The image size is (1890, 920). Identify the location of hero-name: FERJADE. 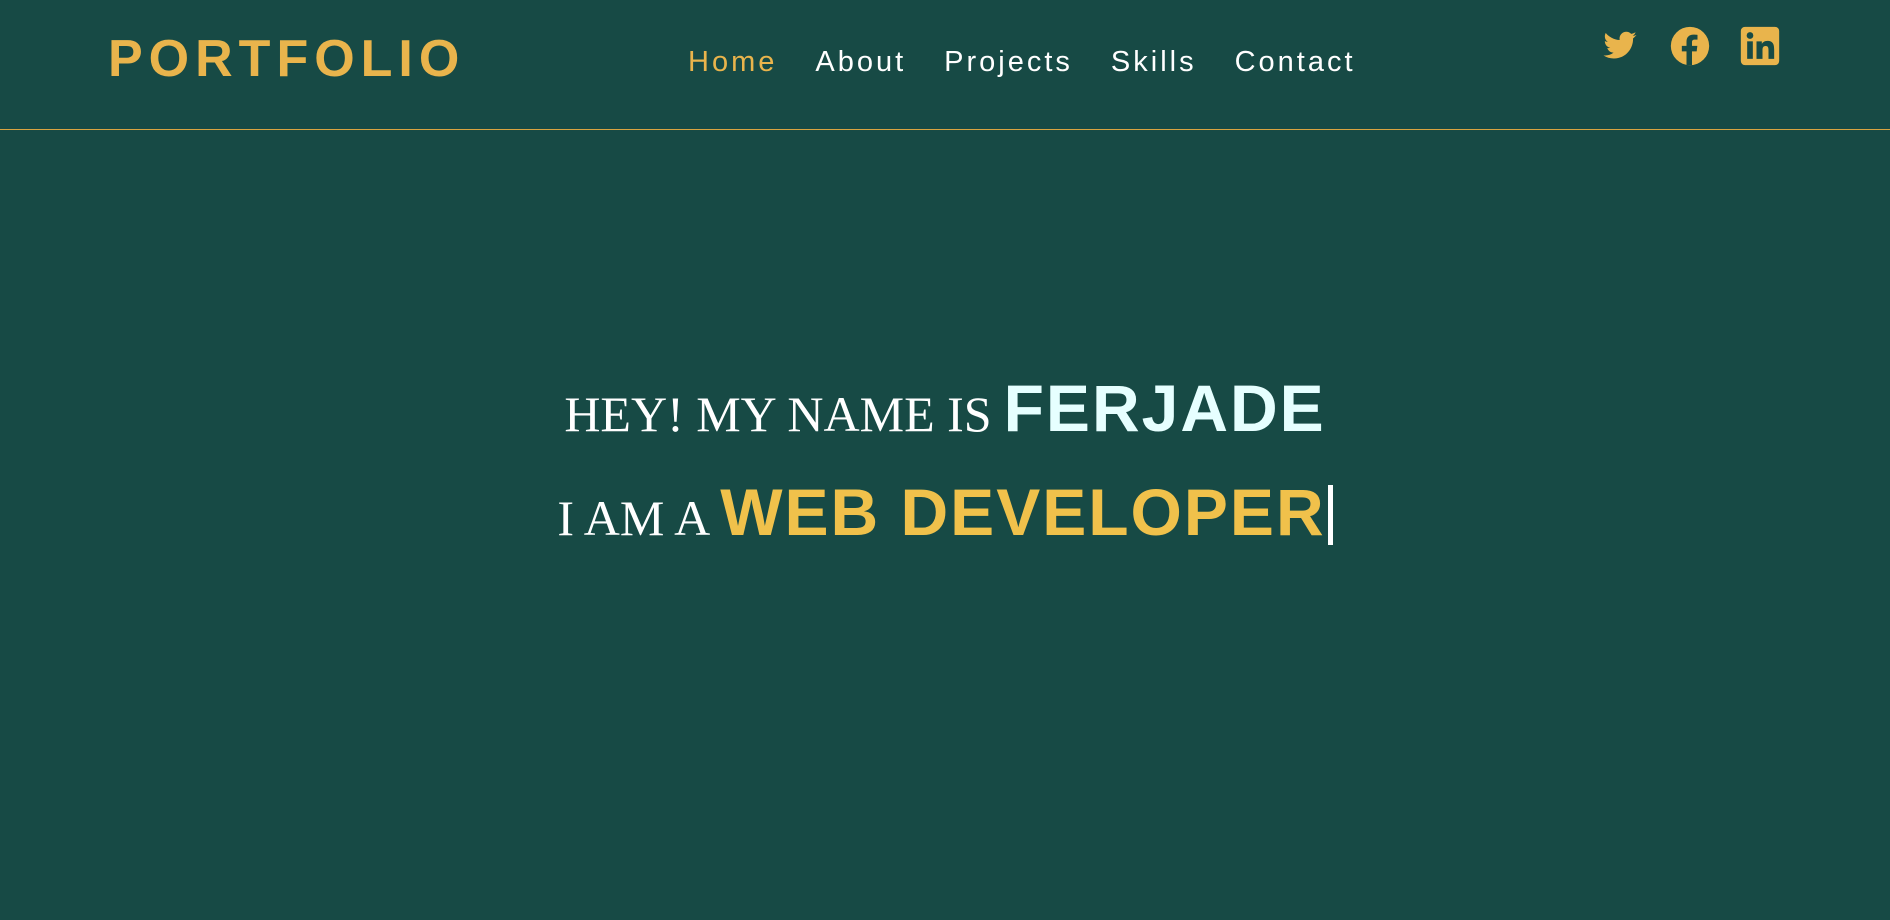
(1164, 408).